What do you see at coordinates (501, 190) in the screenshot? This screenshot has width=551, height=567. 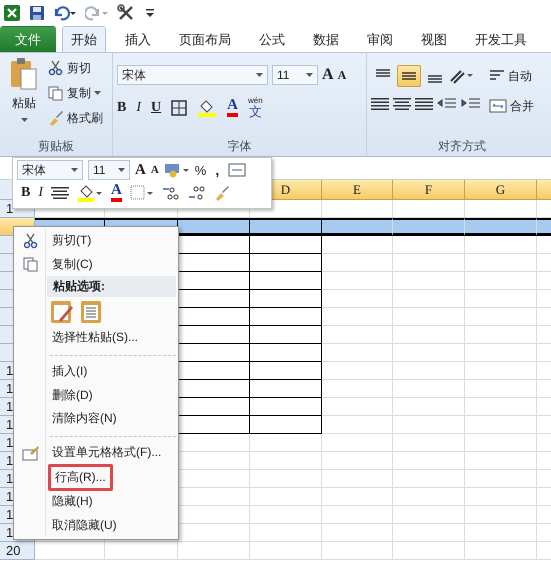 I see `column-header: G` at bounding box center [501, 190].